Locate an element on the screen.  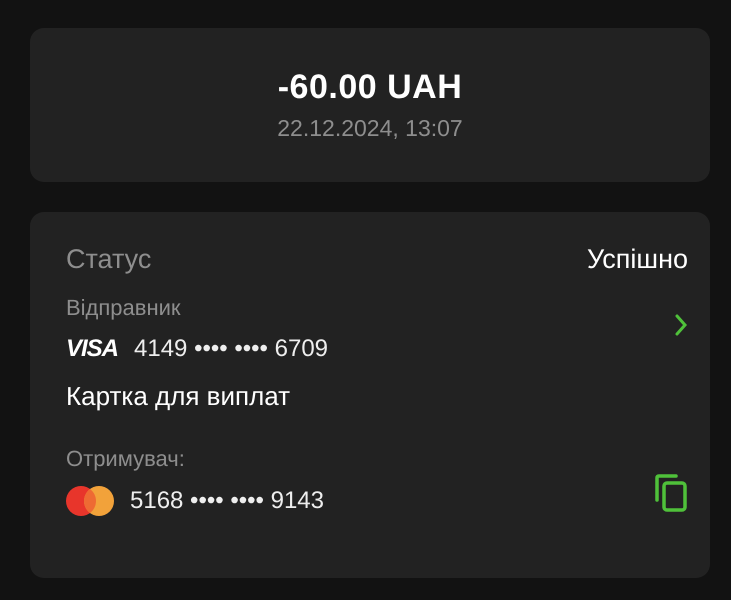
status-value: Успішно is located at coordinates (637, 259).